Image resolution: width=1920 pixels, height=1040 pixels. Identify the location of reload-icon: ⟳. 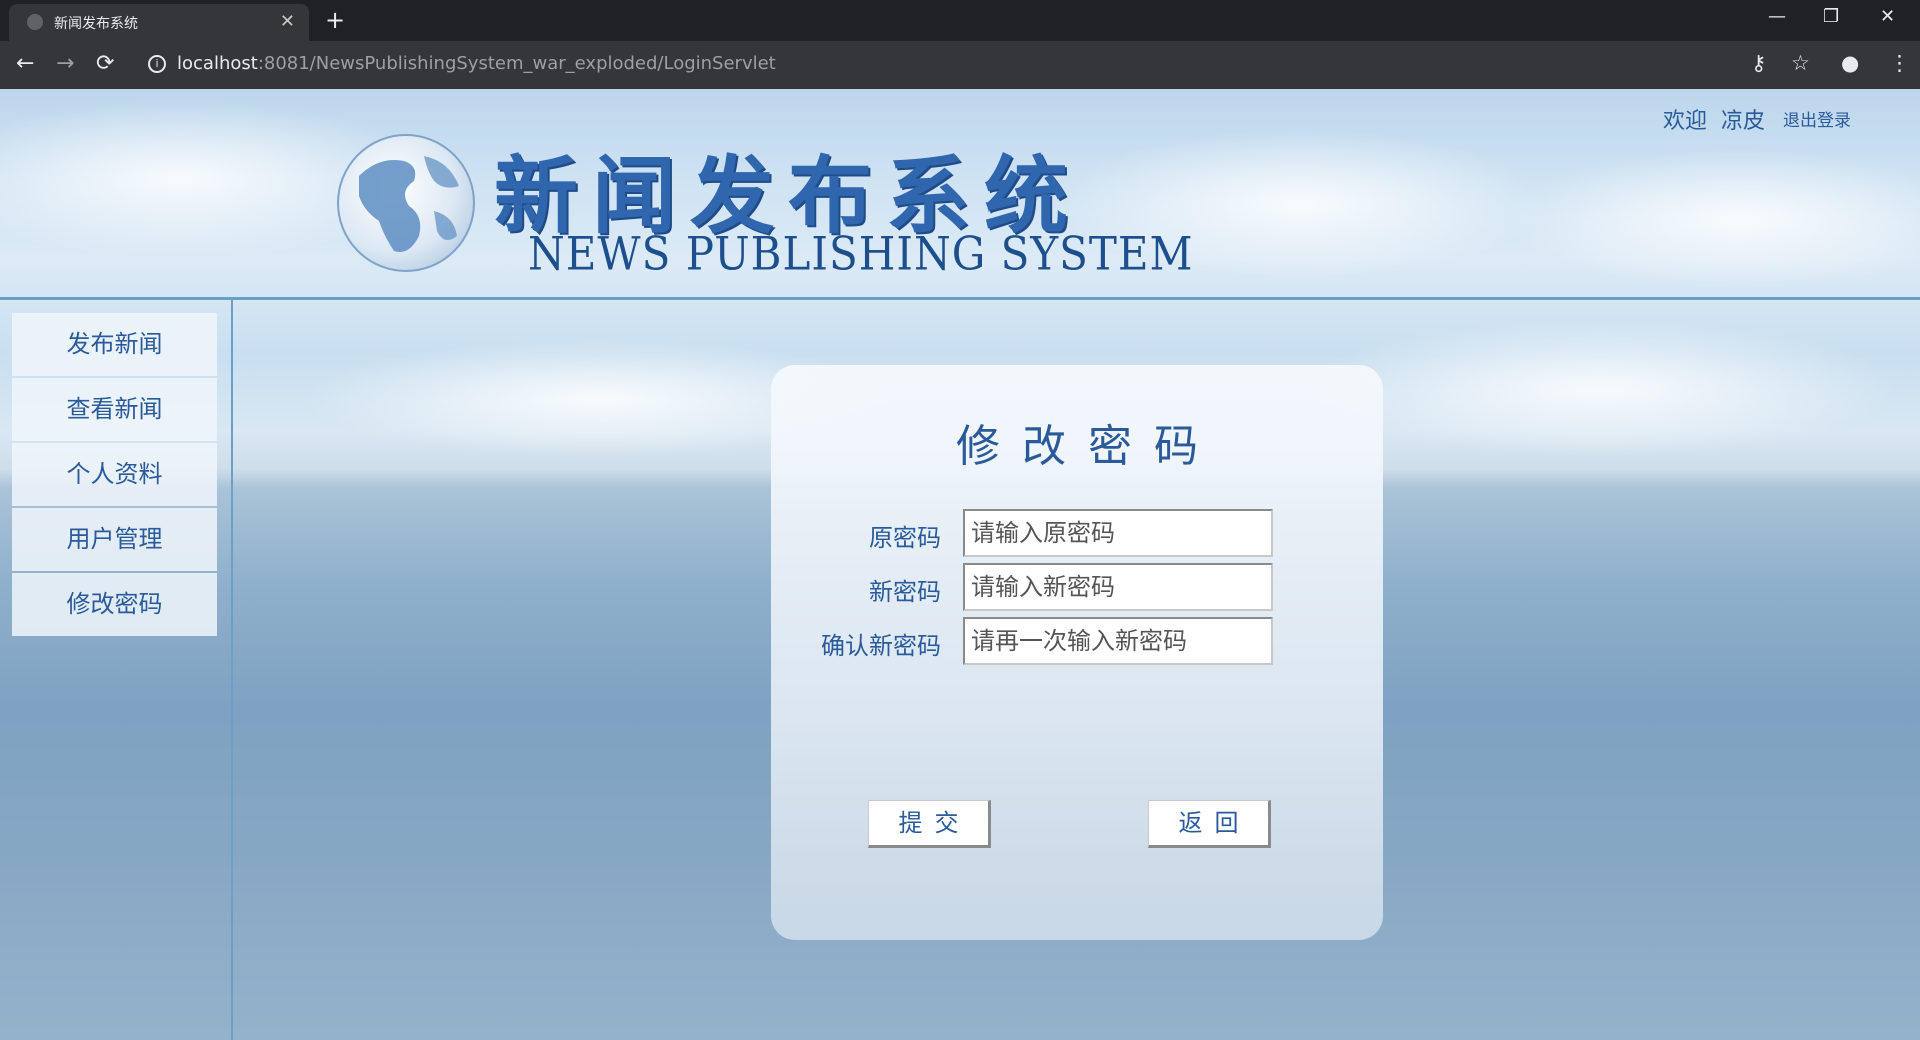
(105, 63).